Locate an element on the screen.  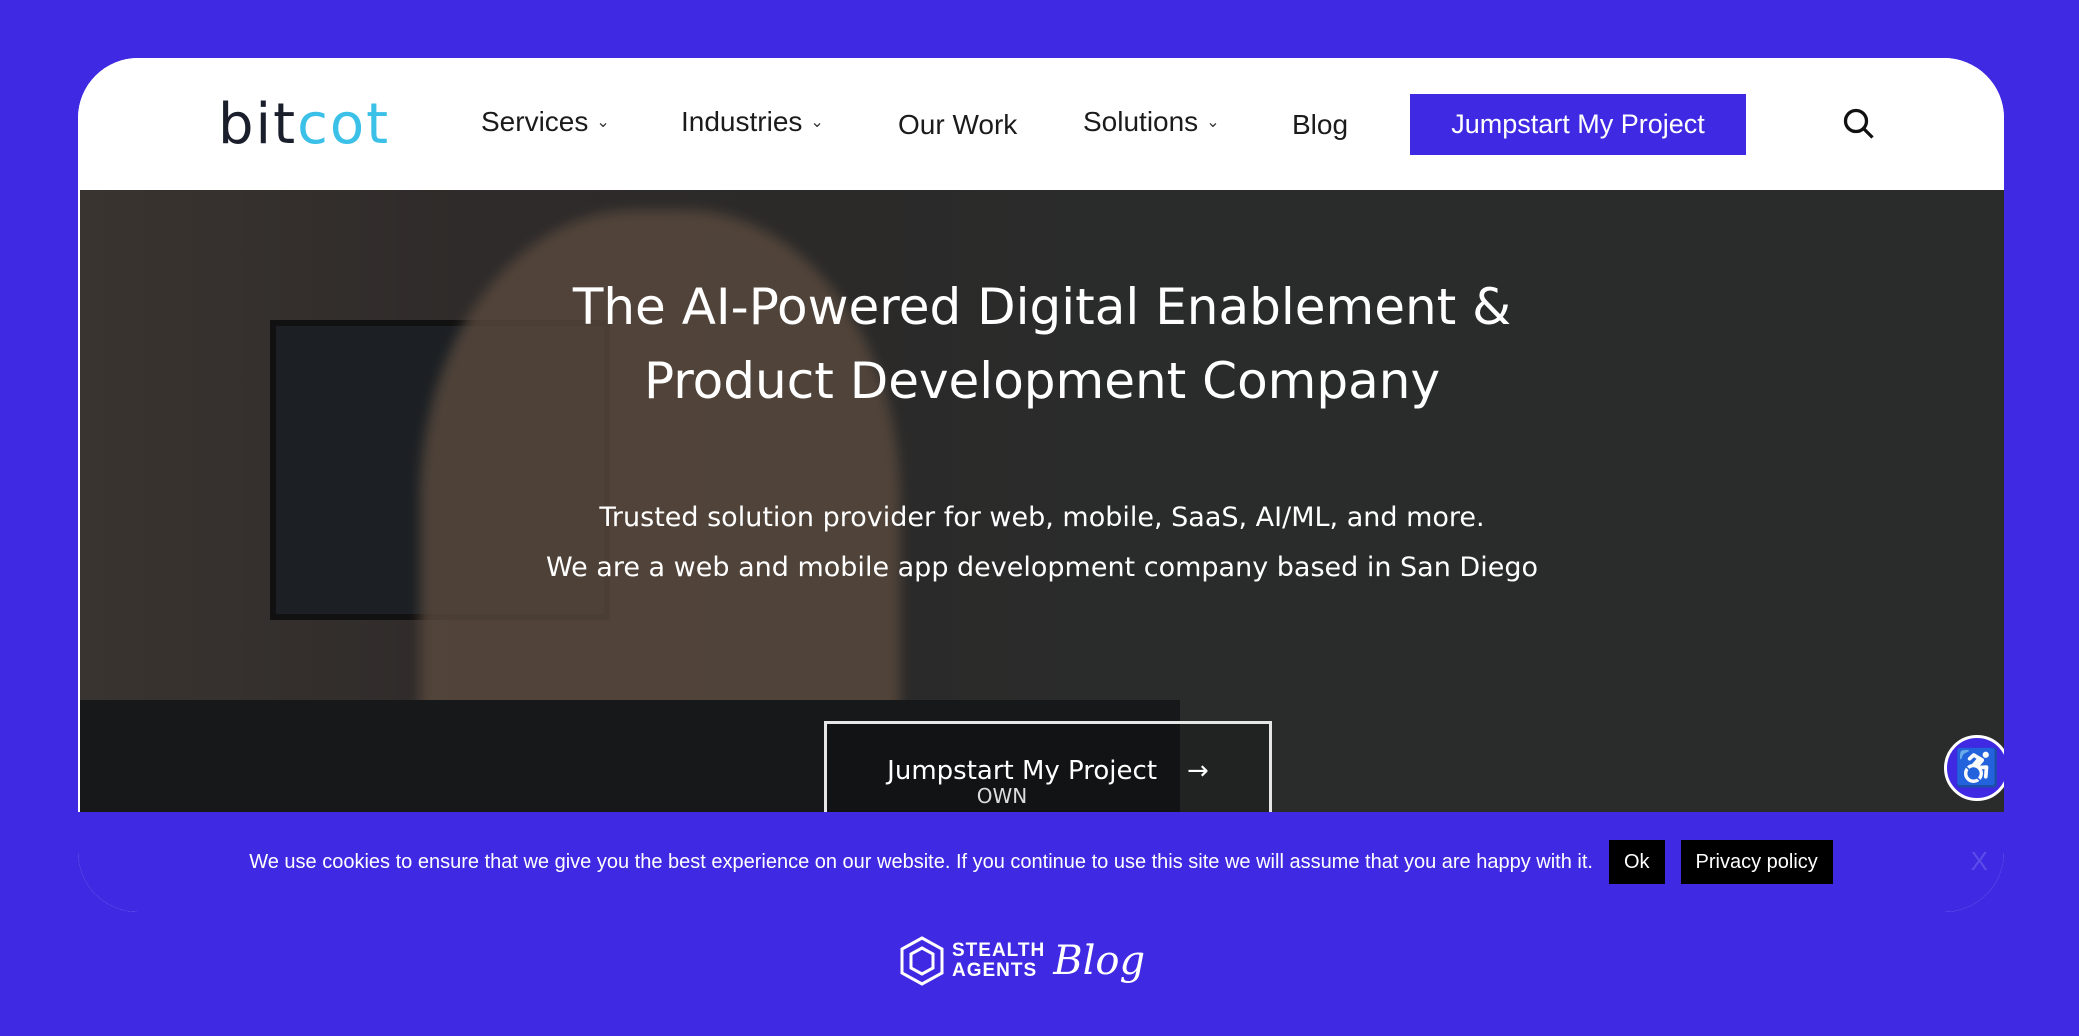
brand-line2: AGENTS is located at coordinates (995, 970).